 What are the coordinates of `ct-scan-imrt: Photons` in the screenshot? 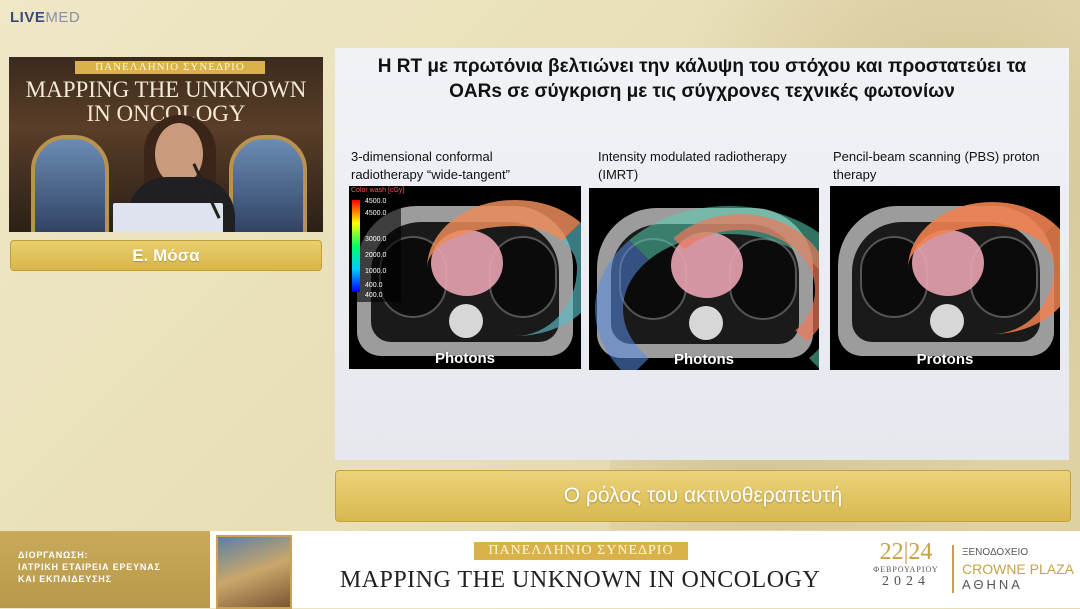 It's located at (704, 279).